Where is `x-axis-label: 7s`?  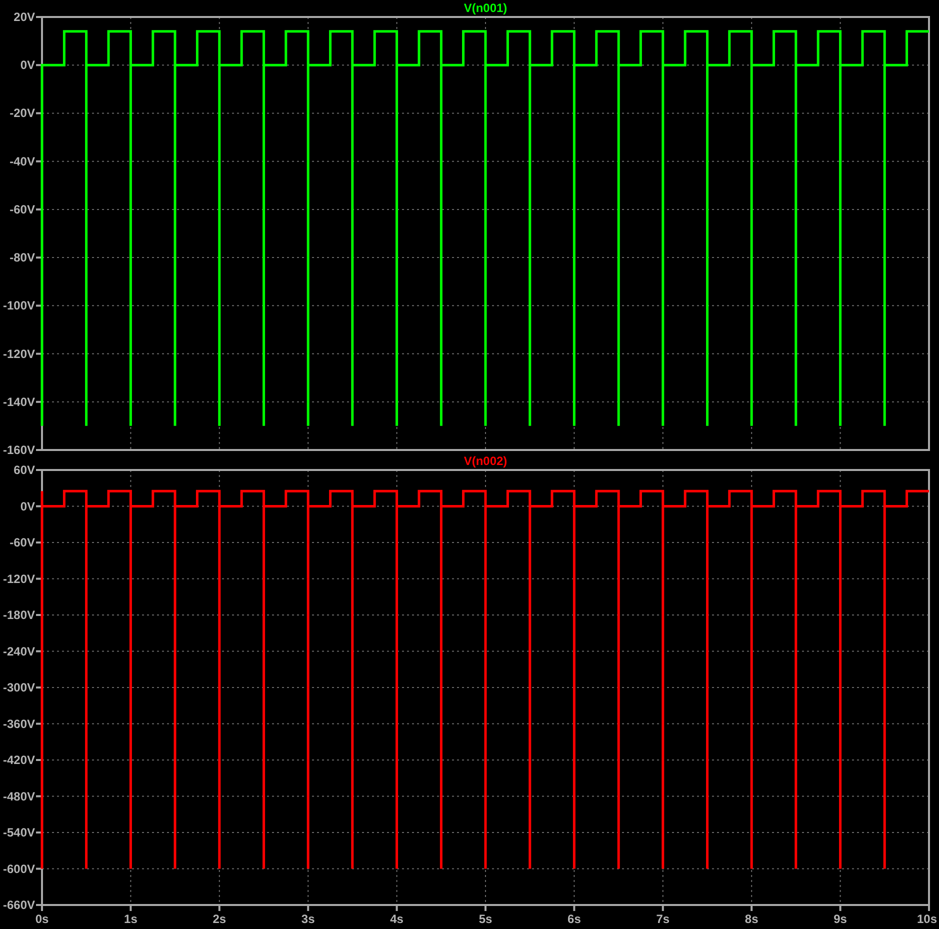
x-axis-label: 7s is located at coordinates (663, 919).